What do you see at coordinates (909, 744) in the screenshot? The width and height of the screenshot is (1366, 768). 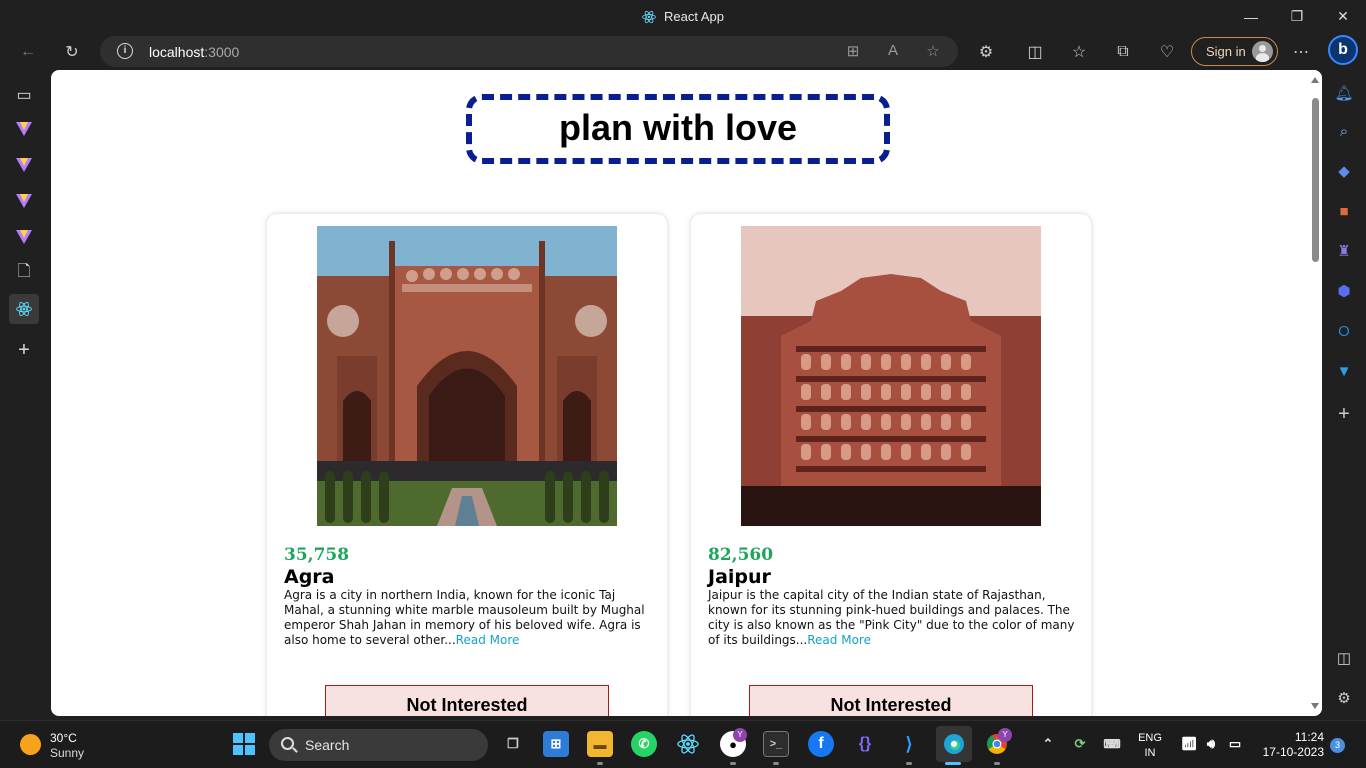 I see `vscode-icon: ⟩` at bounding box center [909, 744].